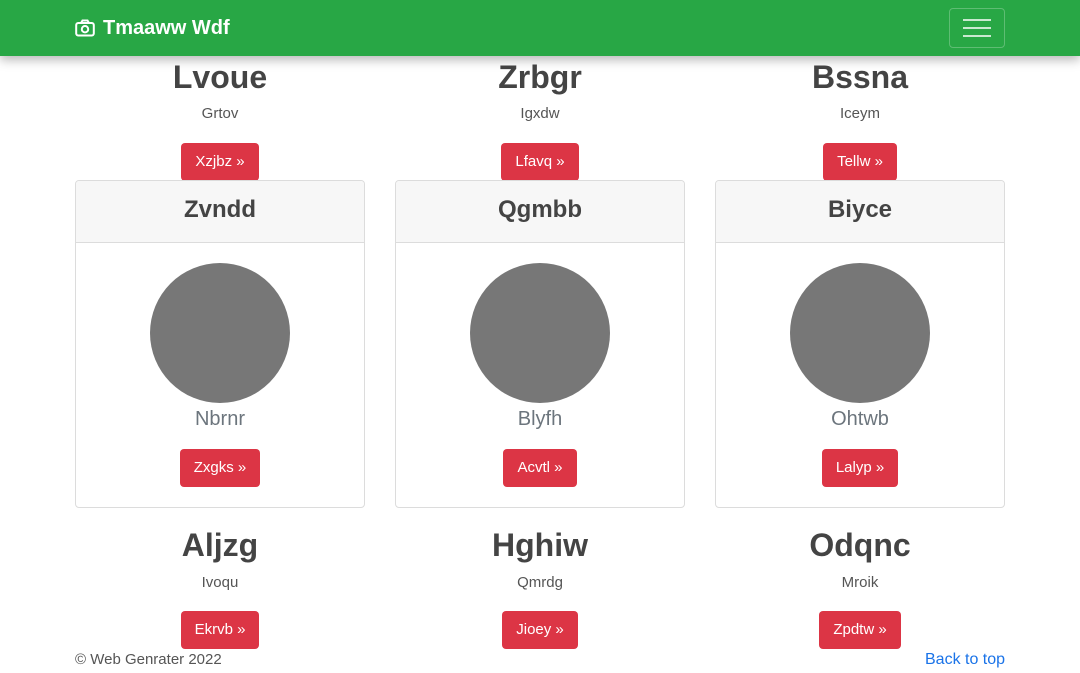 This screenshot has width=1080, height=673. What do you see at coordinates (540, 545) in the screenshot?
I see `feature-title: Hghiw` at bounding box center [540, 545].